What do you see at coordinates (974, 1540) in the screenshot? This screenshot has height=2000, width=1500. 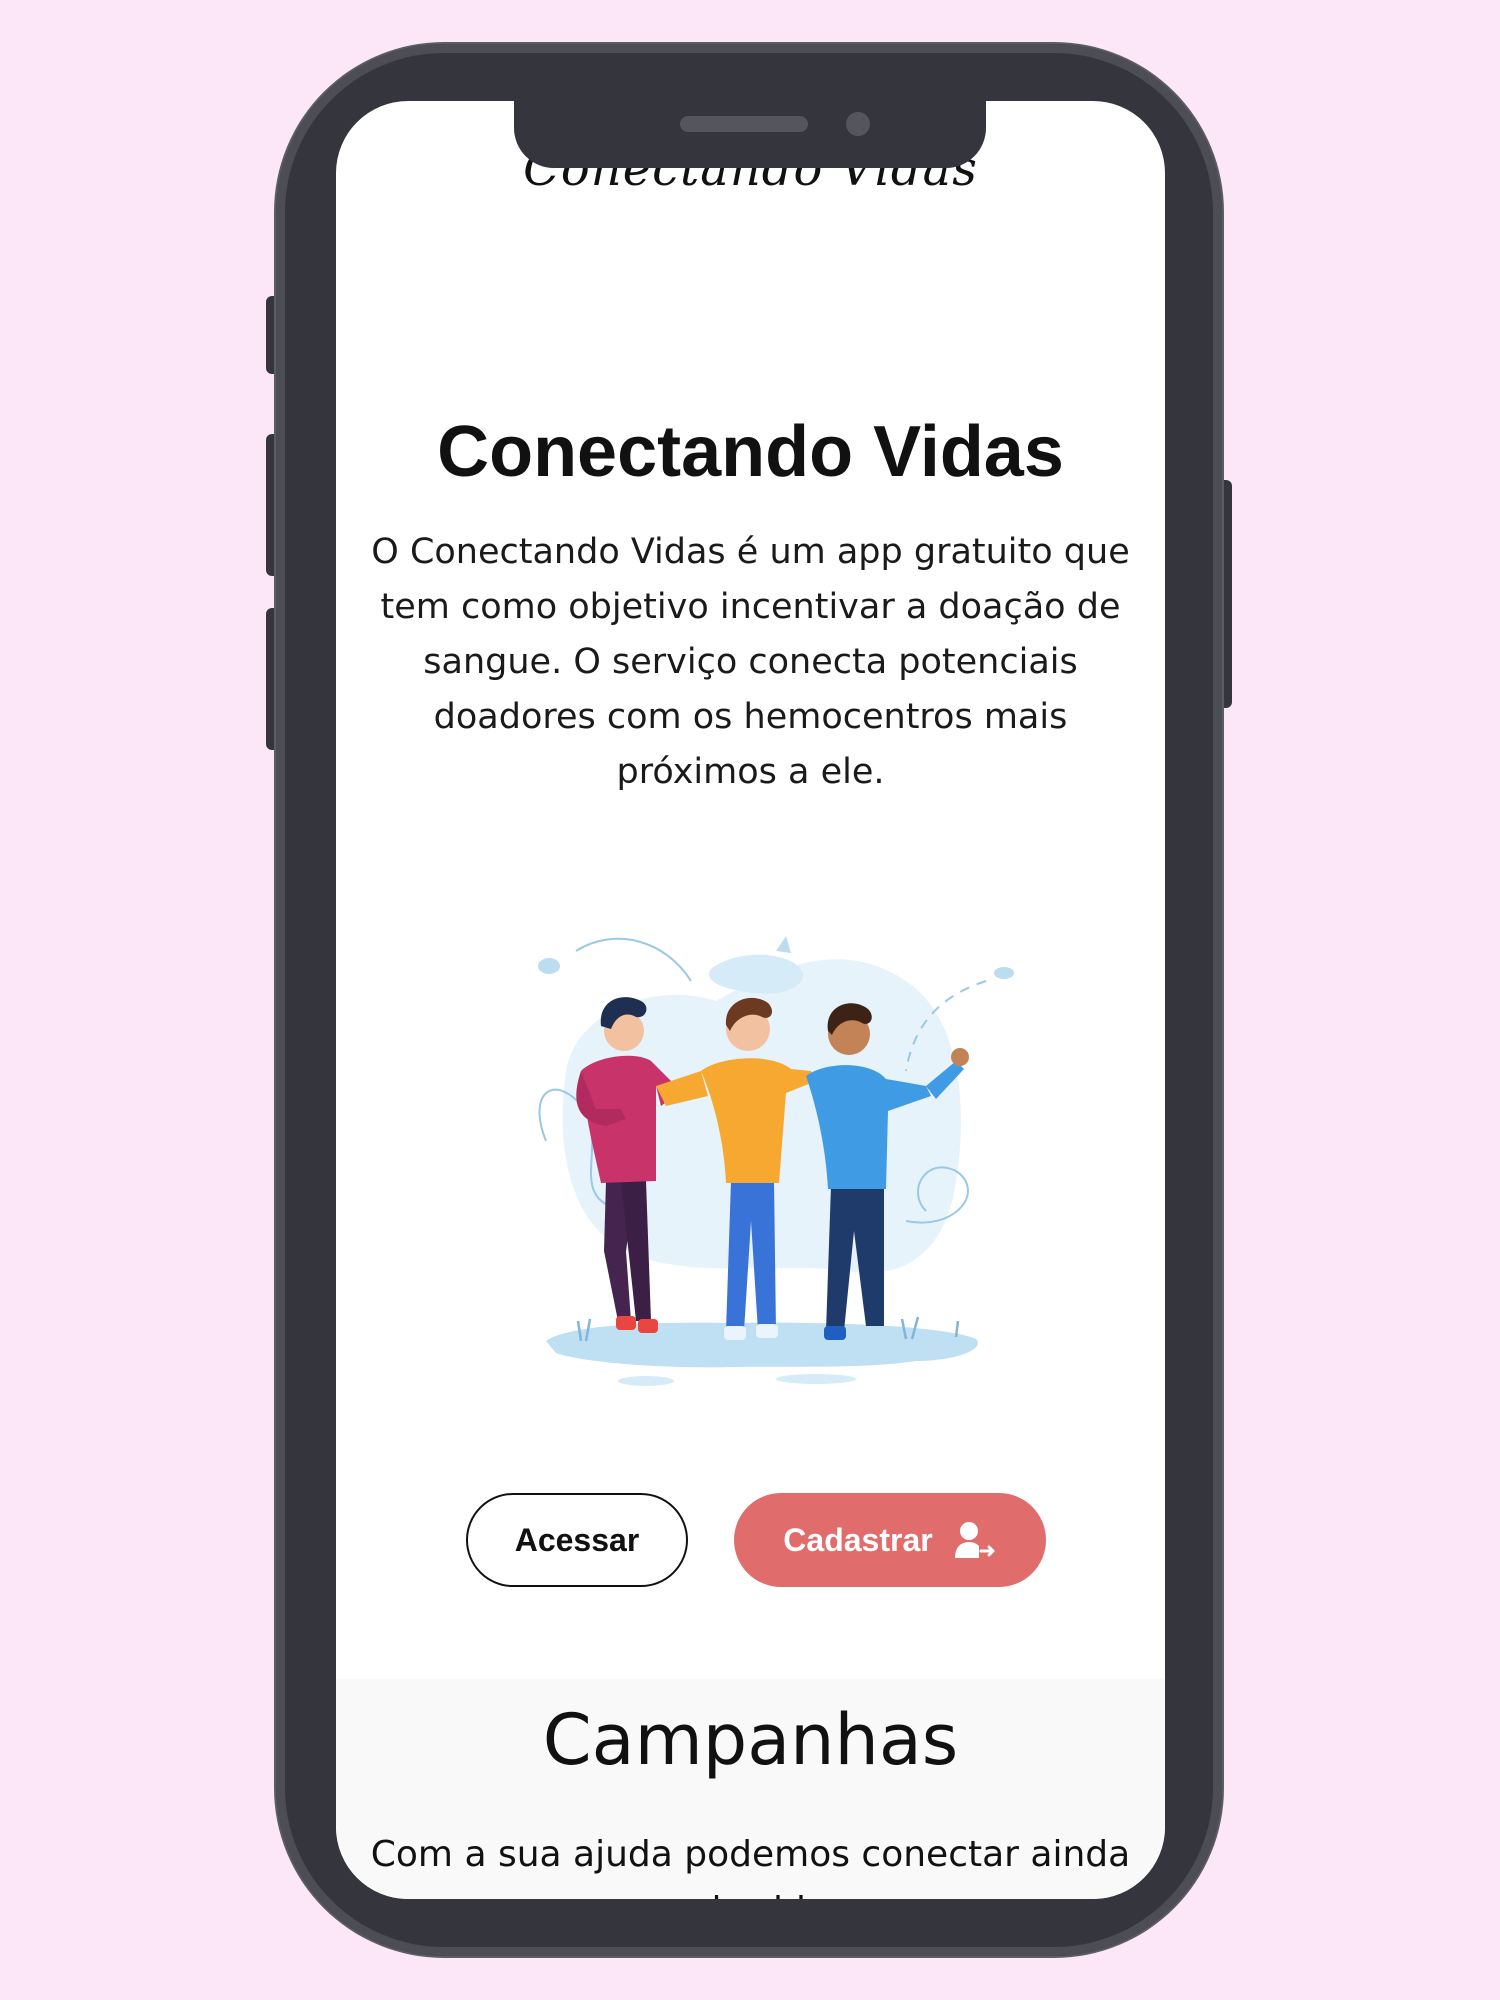 I see `user-add-icon` at bounding box center [974, 1540].